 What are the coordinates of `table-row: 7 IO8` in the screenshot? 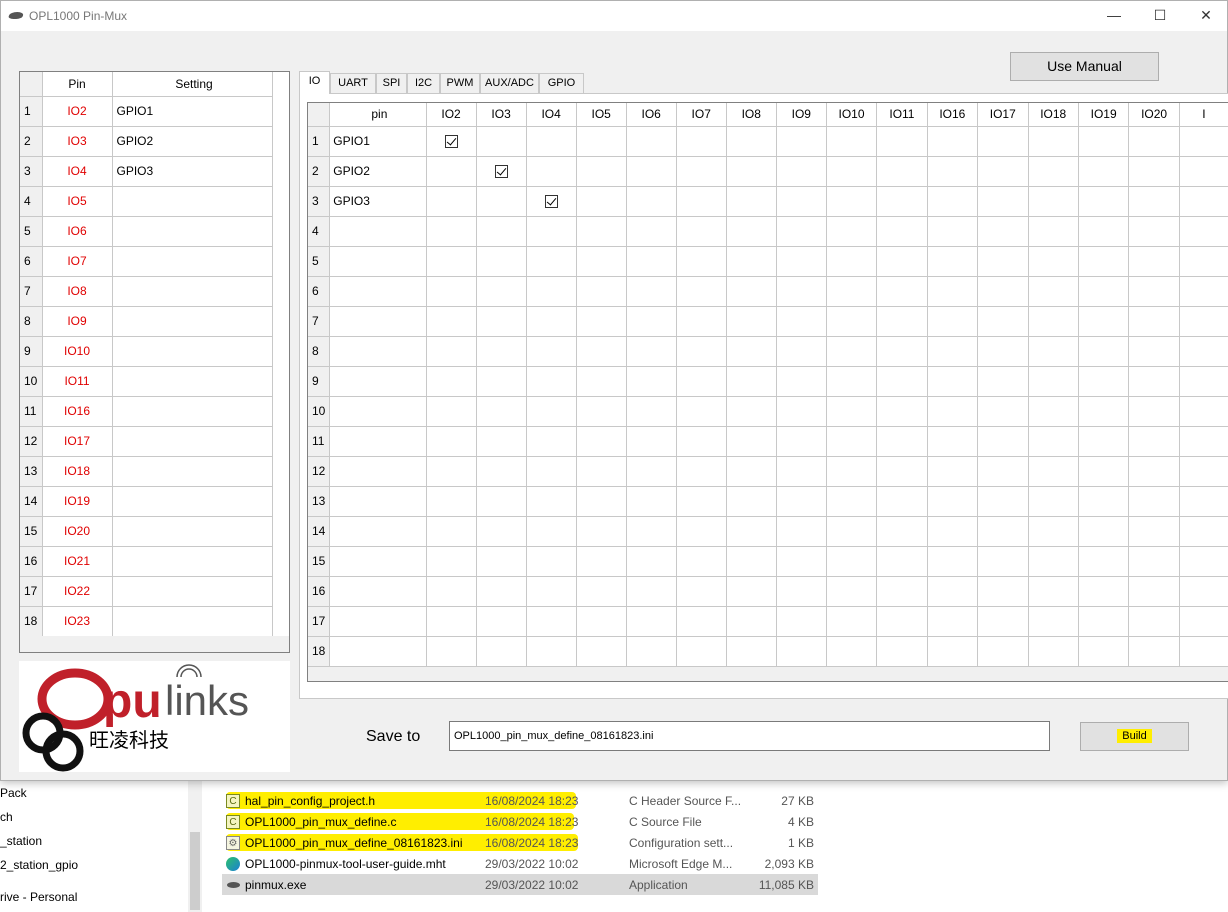 It's located at (146, 291).